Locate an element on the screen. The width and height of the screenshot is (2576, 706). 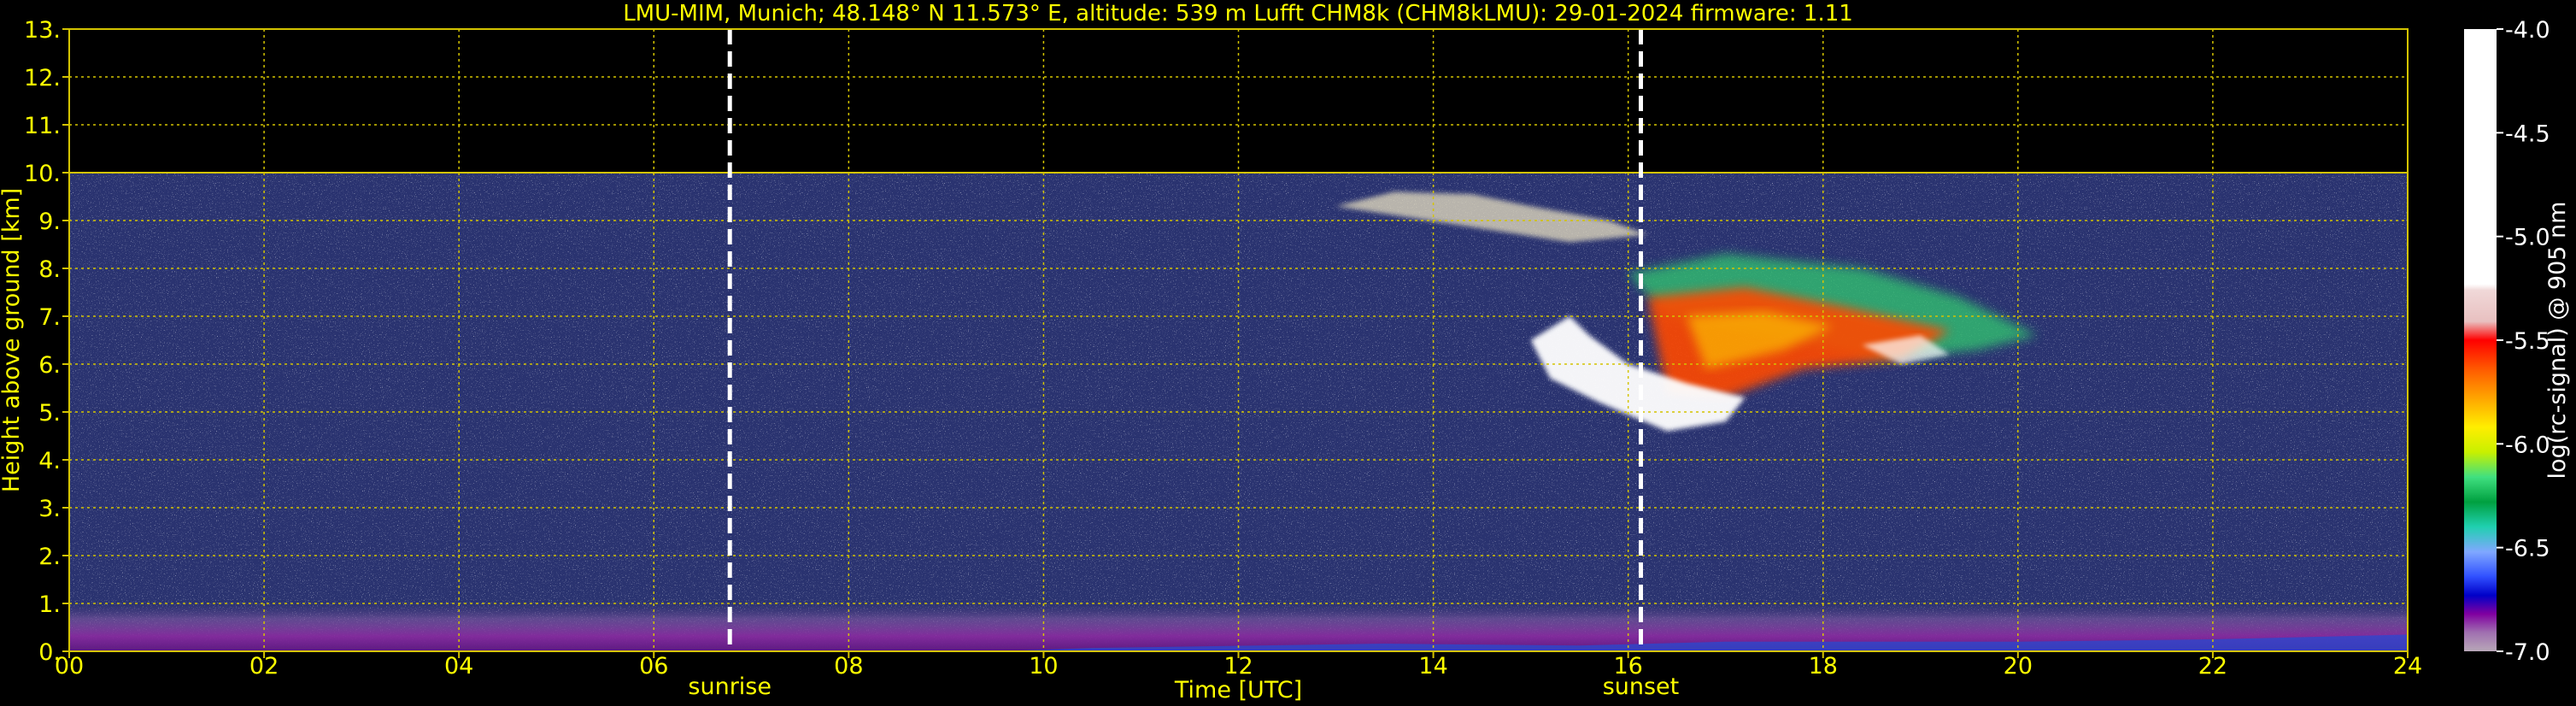
colorbar-tick-label: -5.0 is located at coordinates (2527, 238).